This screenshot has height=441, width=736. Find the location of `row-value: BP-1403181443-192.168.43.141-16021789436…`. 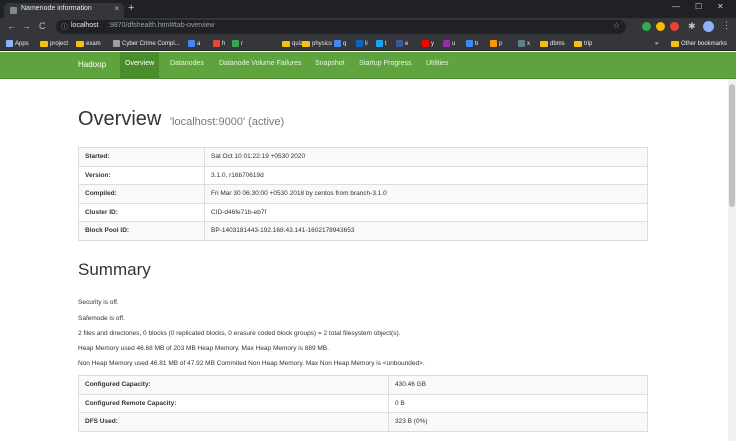

row-value: BP-1403181443-192.168.43.141-16021789436… is located at coordinates (426, 231).